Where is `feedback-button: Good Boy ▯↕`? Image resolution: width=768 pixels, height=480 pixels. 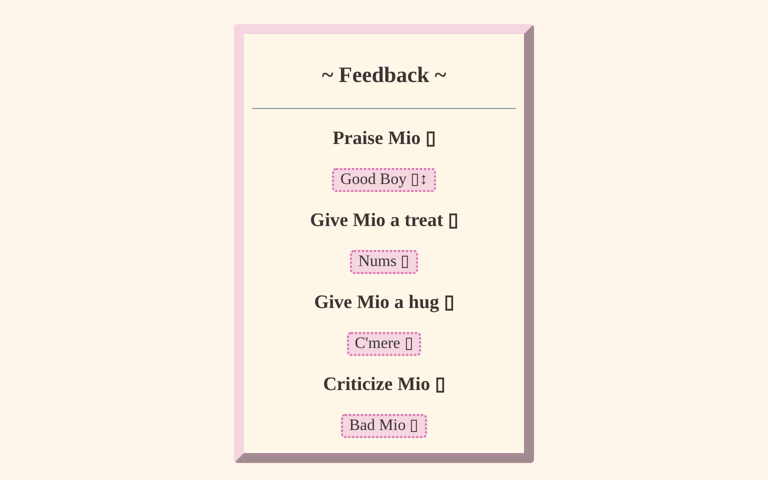
feedback-button: Good Boy ▯↕ is located at coordinates (384, 180).